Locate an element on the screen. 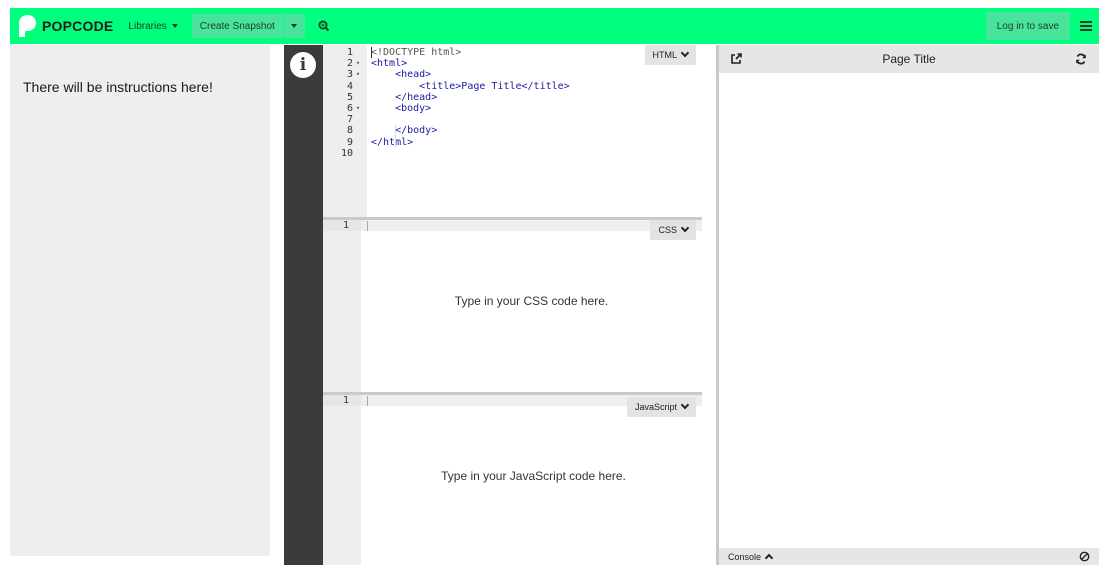  preview-page-title: Page Title is located at coordinates (909, 59).